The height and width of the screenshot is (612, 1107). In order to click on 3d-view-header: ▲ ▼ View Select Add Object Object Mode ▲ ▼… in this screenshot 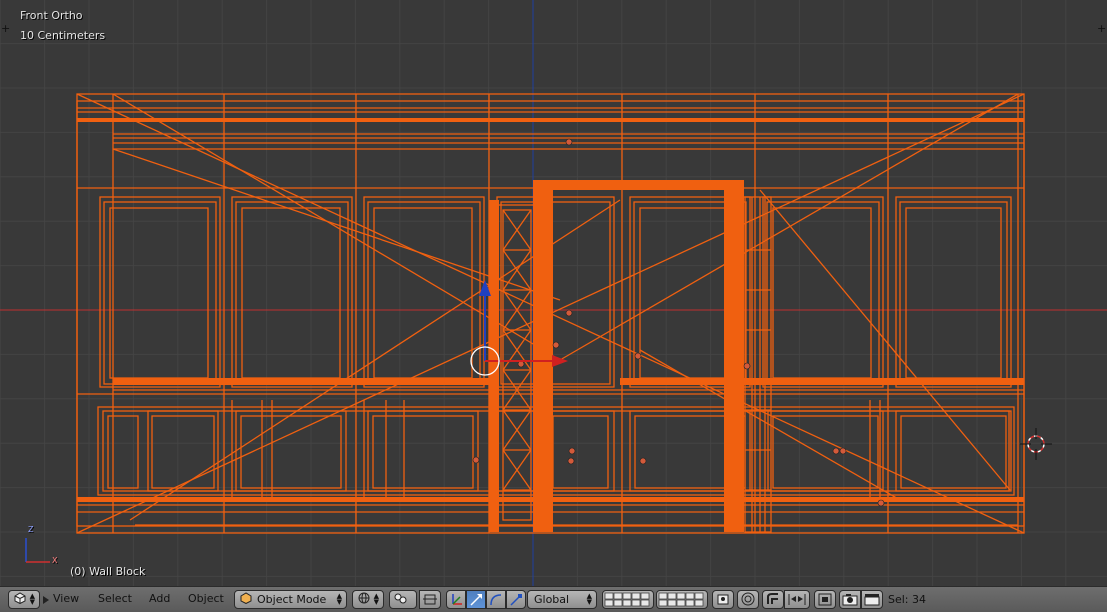, I will do `click(553, 599)`.